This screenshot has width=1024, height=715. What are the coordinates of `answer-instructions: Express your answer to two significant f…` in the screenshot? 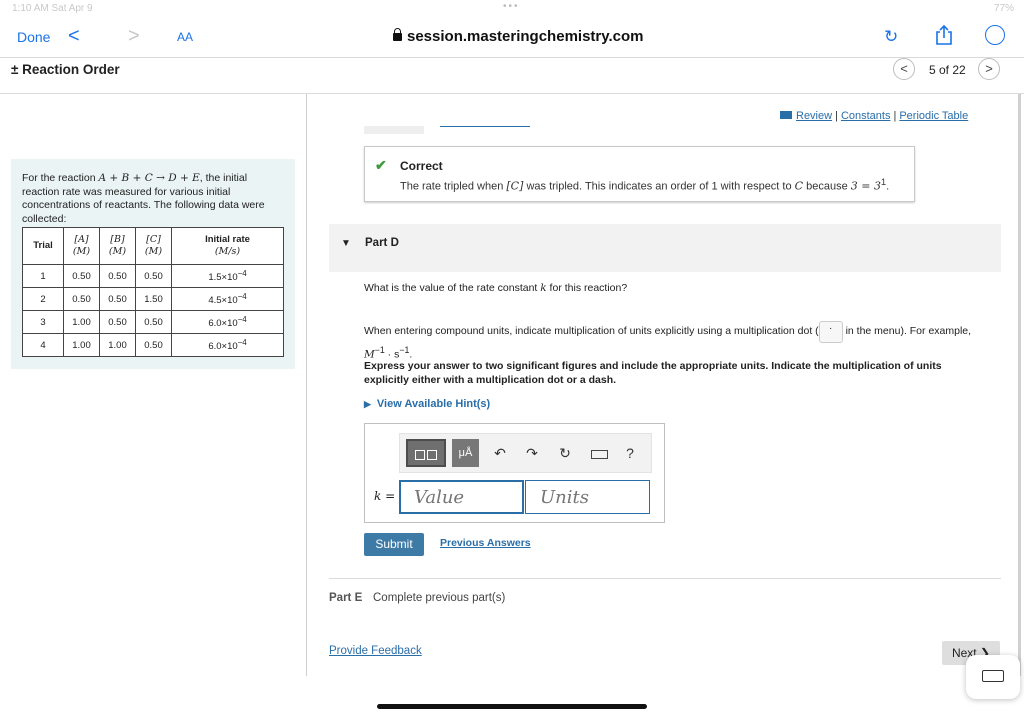 It's located at (653, 373).